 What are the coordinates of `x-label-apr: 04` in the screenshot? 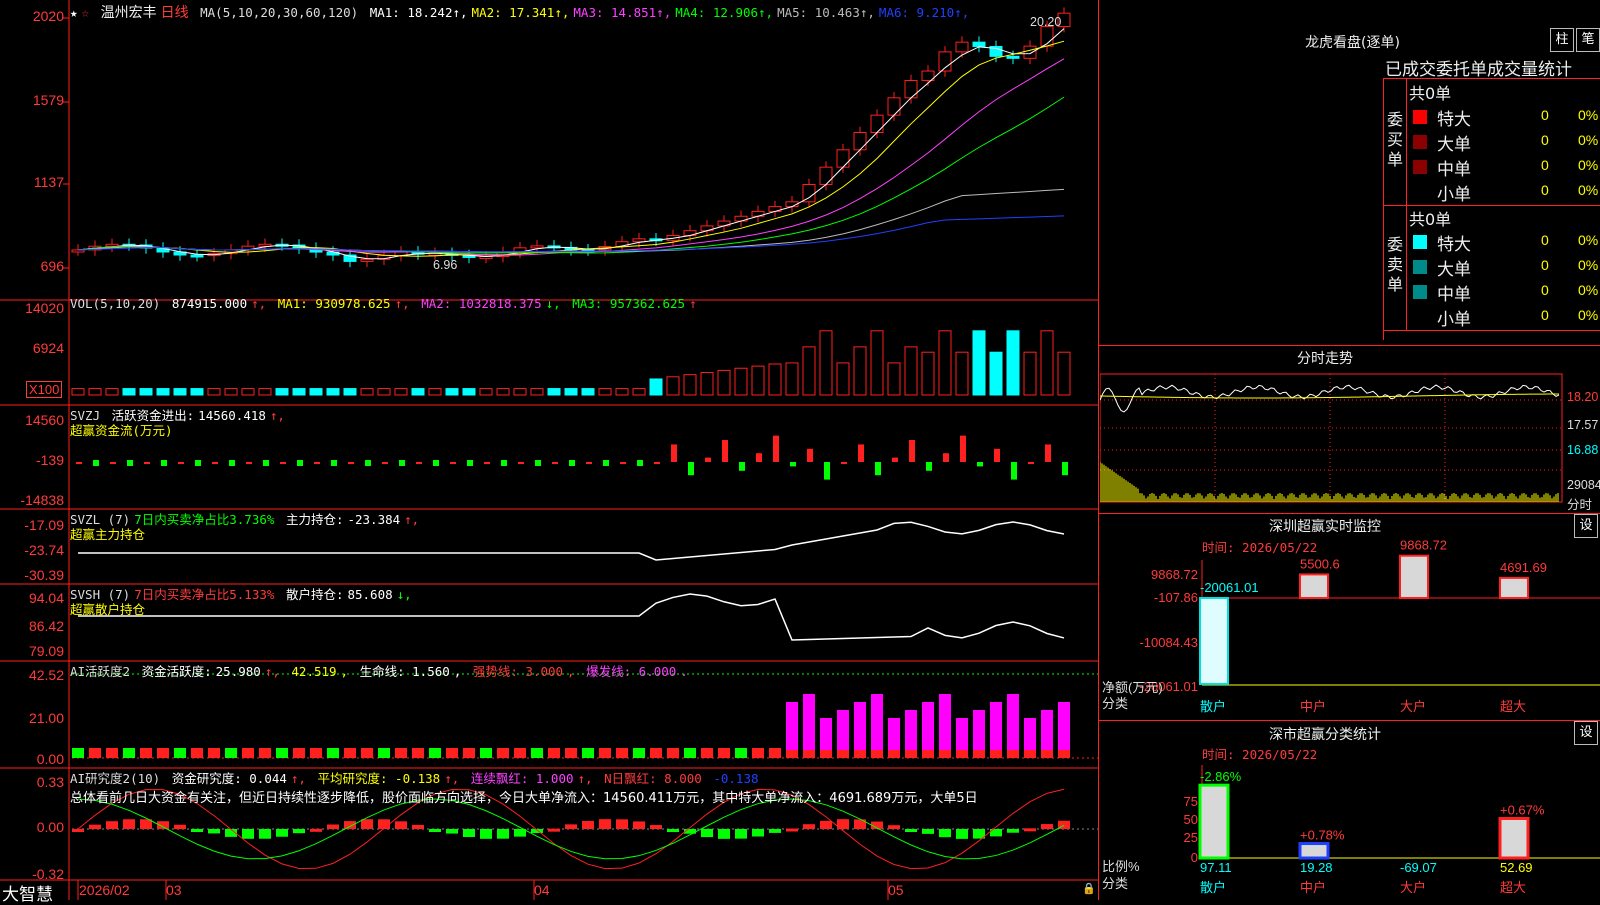 It's located at (542, 890).